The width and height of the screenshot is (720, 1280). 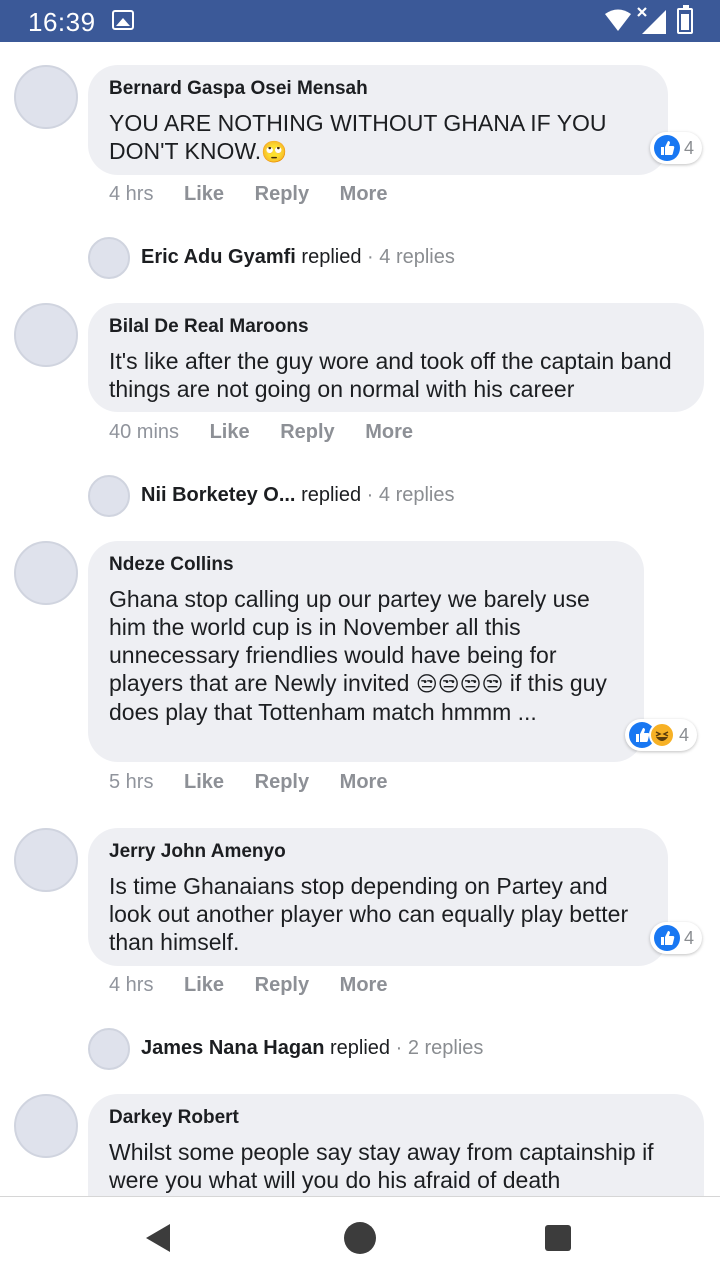 I want to click on comment-meta: 5 hrs Like Reply More, so click(x=248, y=782).